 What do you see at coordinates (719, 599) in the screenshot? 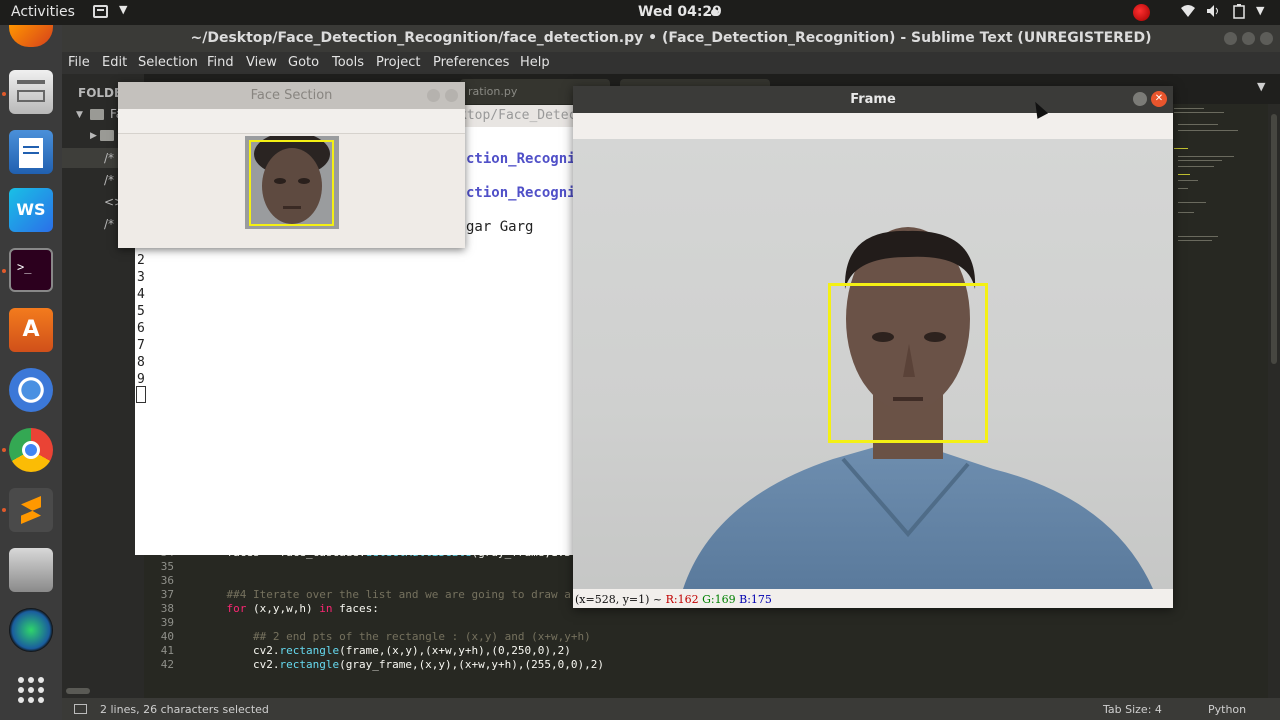
I see `pixel-green-value: G:169` at bounding box center [719, 599].